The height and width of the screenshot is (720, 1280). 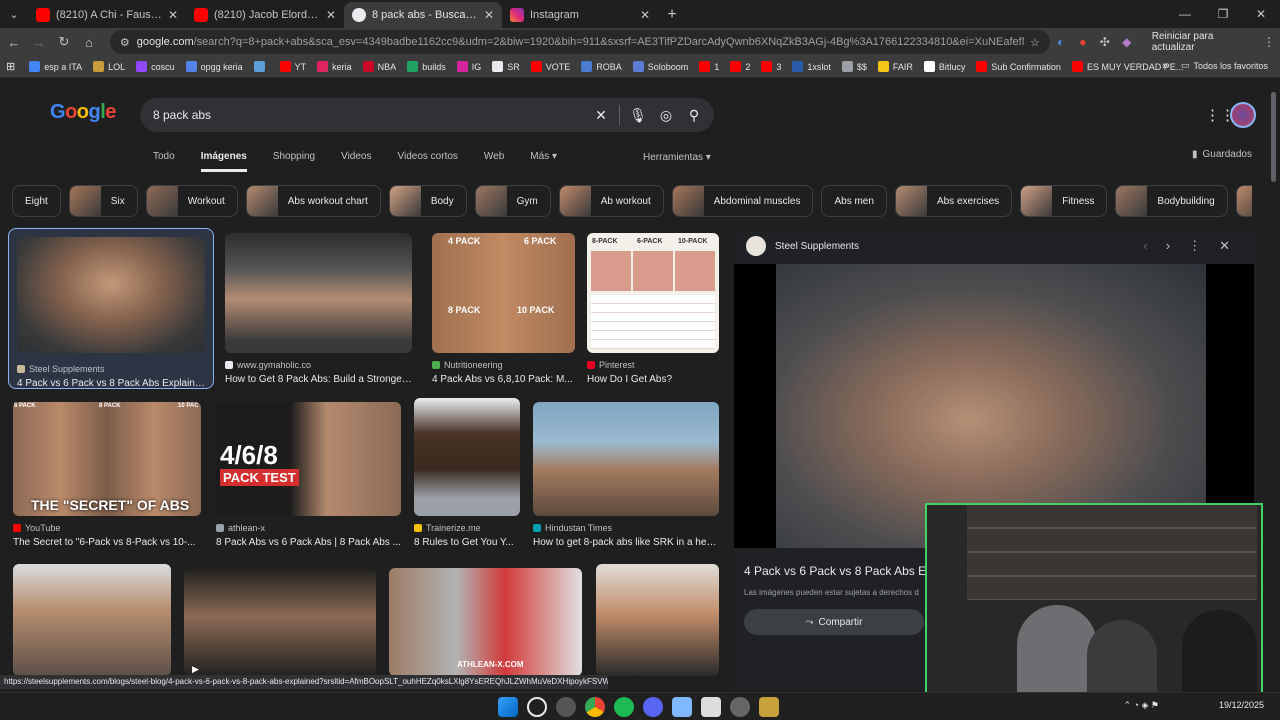 What do you see at coordinates (834, 622) in the screenshot?
I see `share-button: ⤳ Compartir` at bounding box center [834, 622].